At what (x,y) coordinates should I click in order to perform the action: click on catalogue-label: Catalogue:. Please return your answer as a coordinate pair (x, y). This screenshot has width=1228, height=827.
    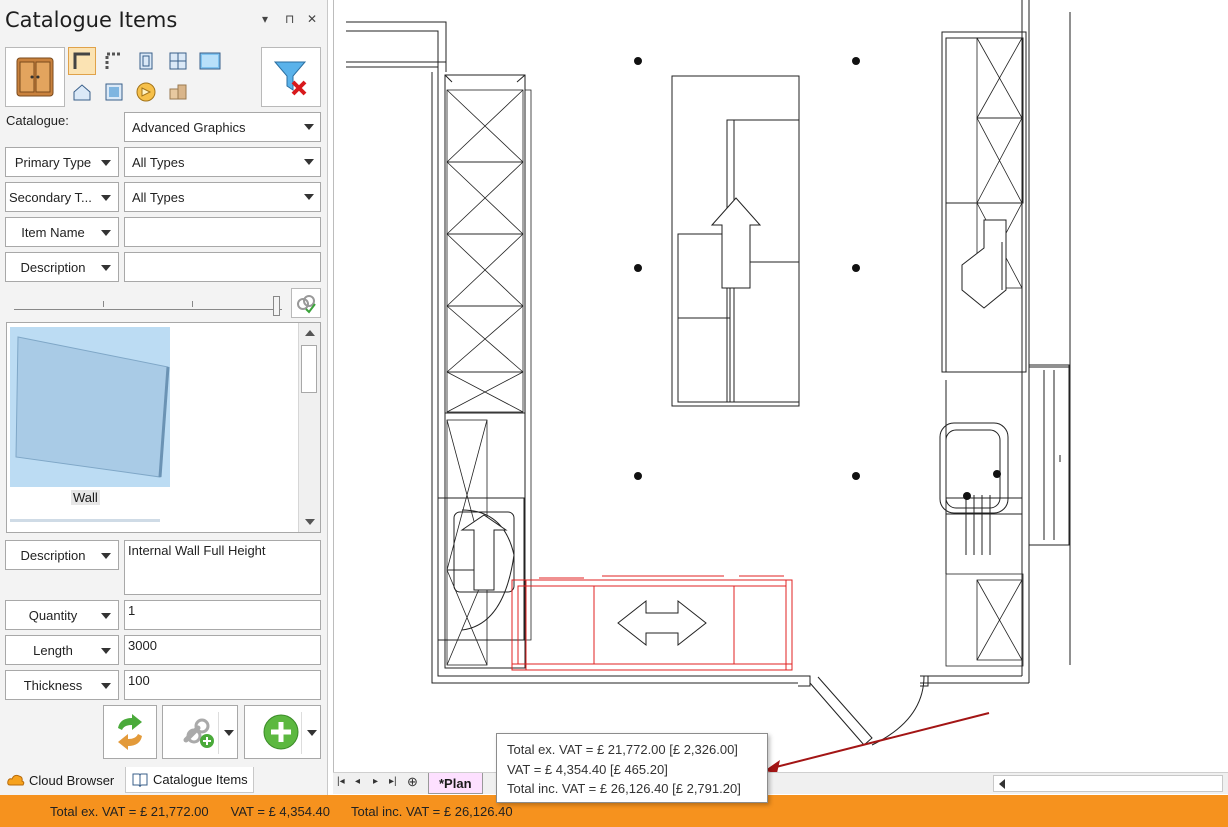
    Looking at the image, I should click on (37, 120).